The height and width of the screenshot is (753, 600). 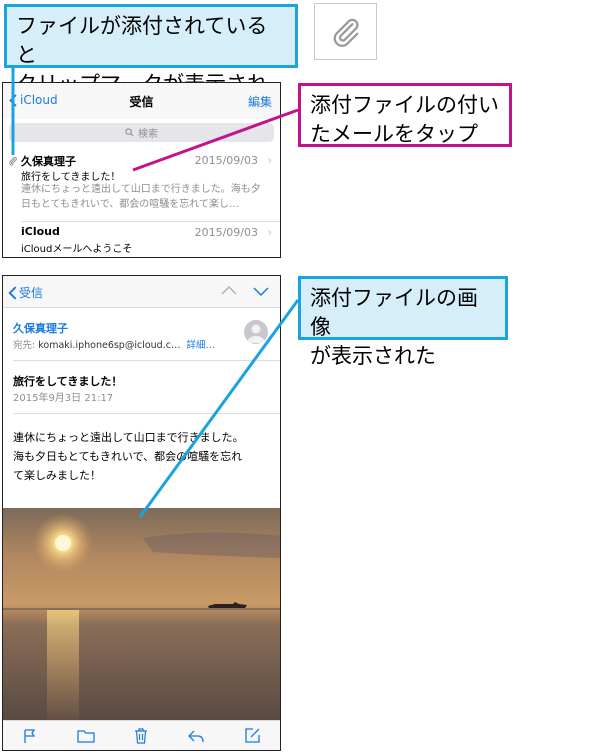 What do you see at coordinates (48, 161) in the screenshot?
I see `mail-sender: 久保真理子` at bounding box center [48, 161].